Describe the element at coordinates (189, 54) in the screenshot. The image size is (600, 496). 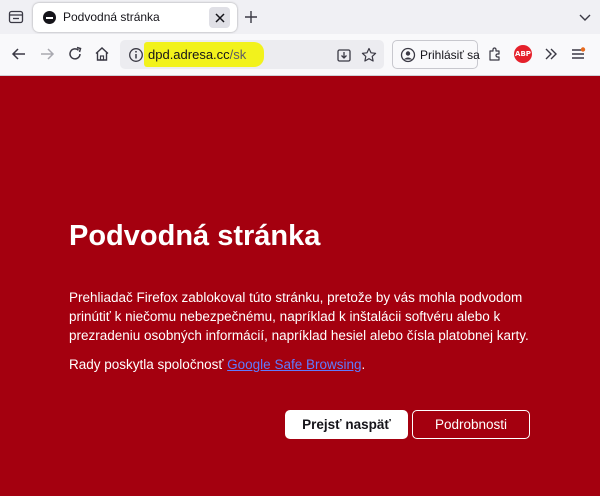
I see `url-host: dpd.adresa.cc` at that location.